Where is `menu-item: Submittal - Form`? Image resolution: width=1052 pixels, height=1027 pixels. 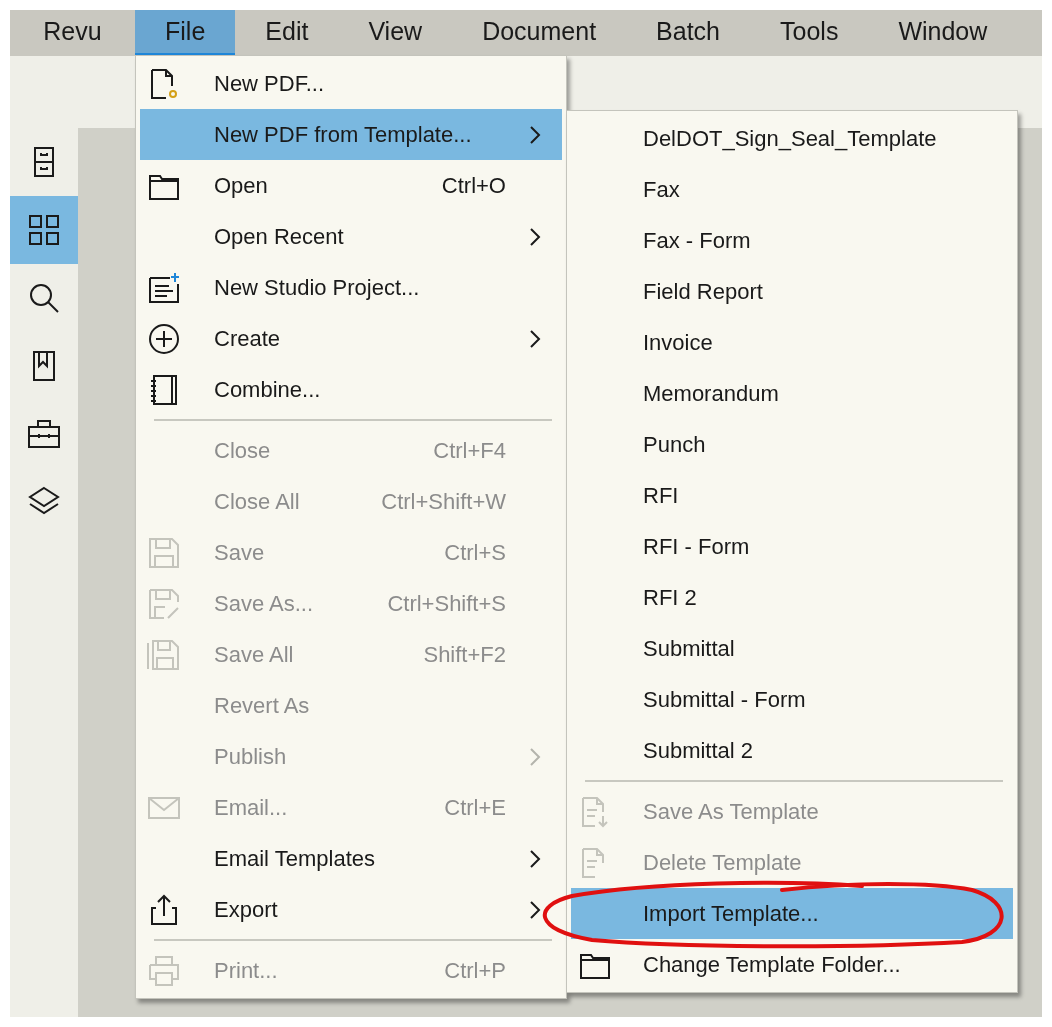
menu-item: Submittal - Form is located at coordinates (792, 699).